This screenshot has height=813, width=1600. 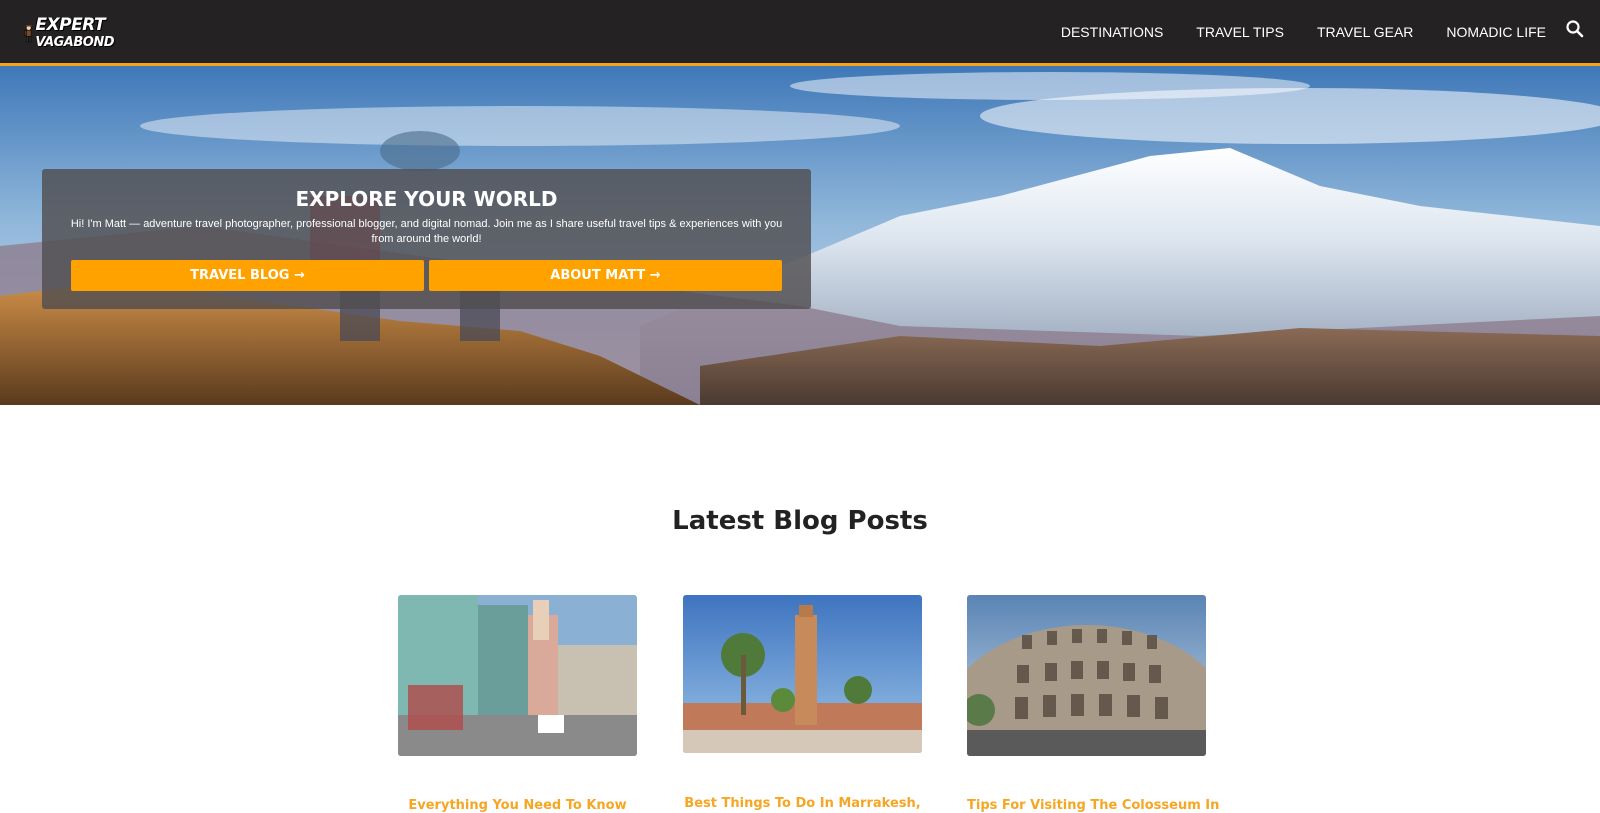 I want to click on nav-nomadic-life: NOMADIC LIFE, so click(x=1496, y=32).